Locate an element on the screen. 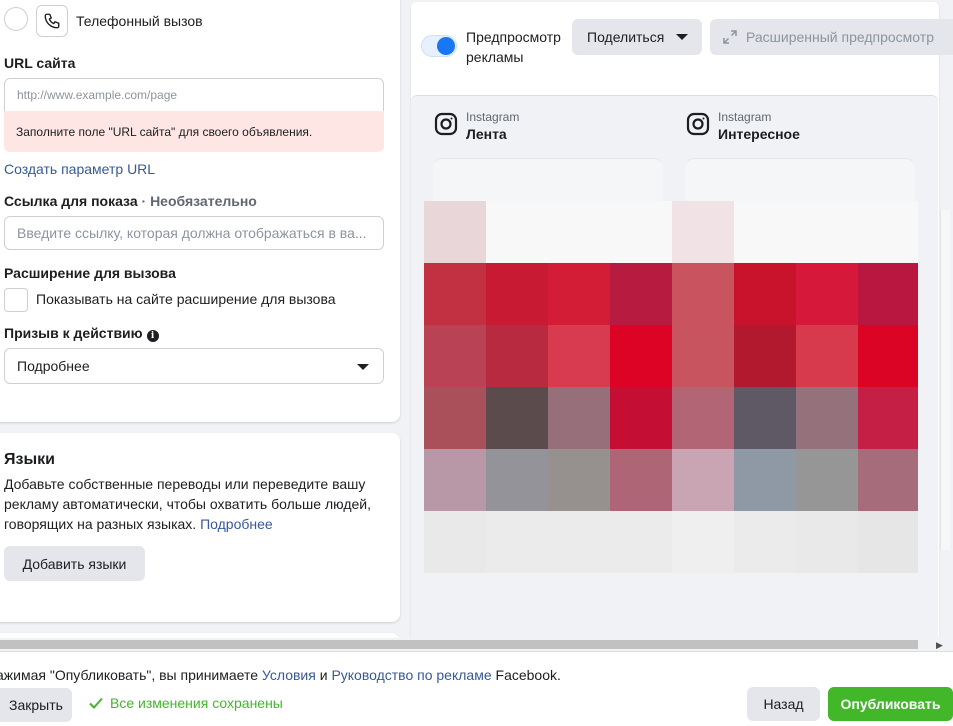 This screenshot has width=953, height=726. cta-select: Подробнее is located at coordinates (194, 366).